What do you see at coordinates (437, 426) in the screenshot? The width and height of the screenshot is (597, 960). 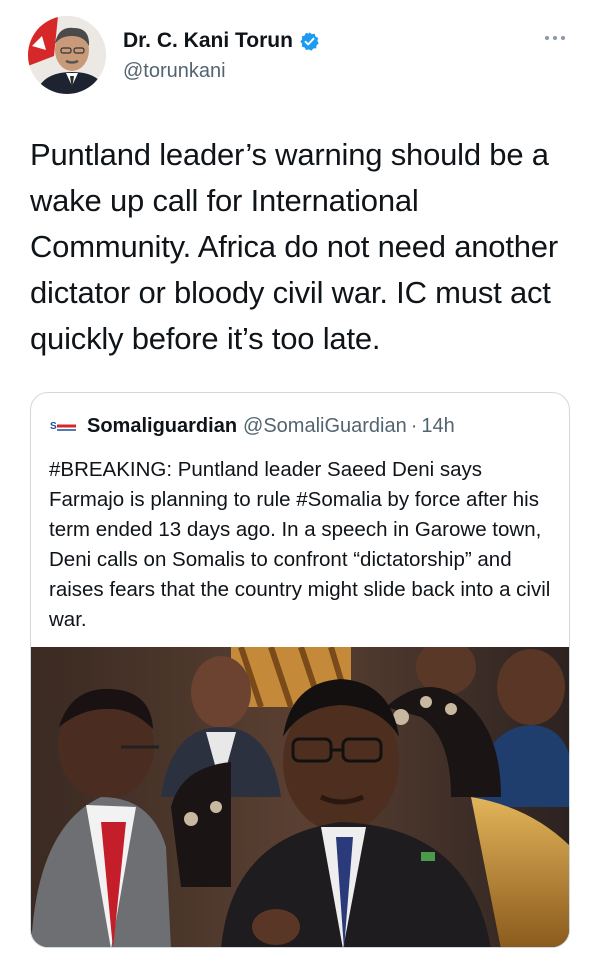 I see `quoted-timestamp: 14h` at bounding box center [437, 426].